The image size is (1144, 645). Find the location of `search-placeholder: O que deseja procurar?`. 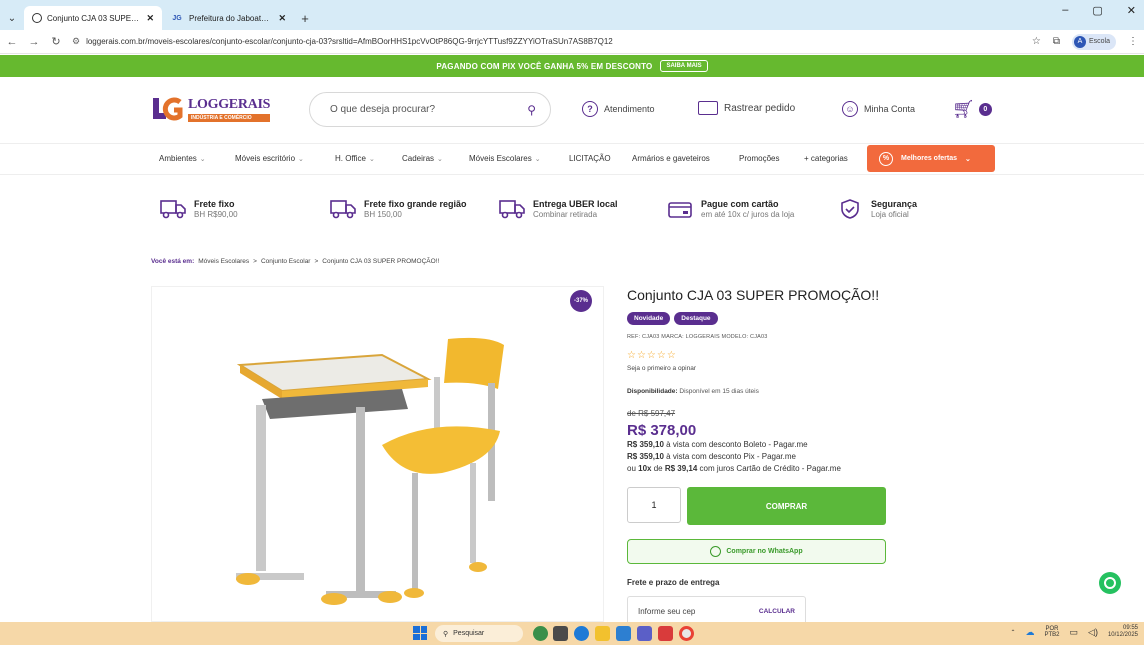

search-placeholder: O que deseja procurar? is located at coordinates (383, 109).